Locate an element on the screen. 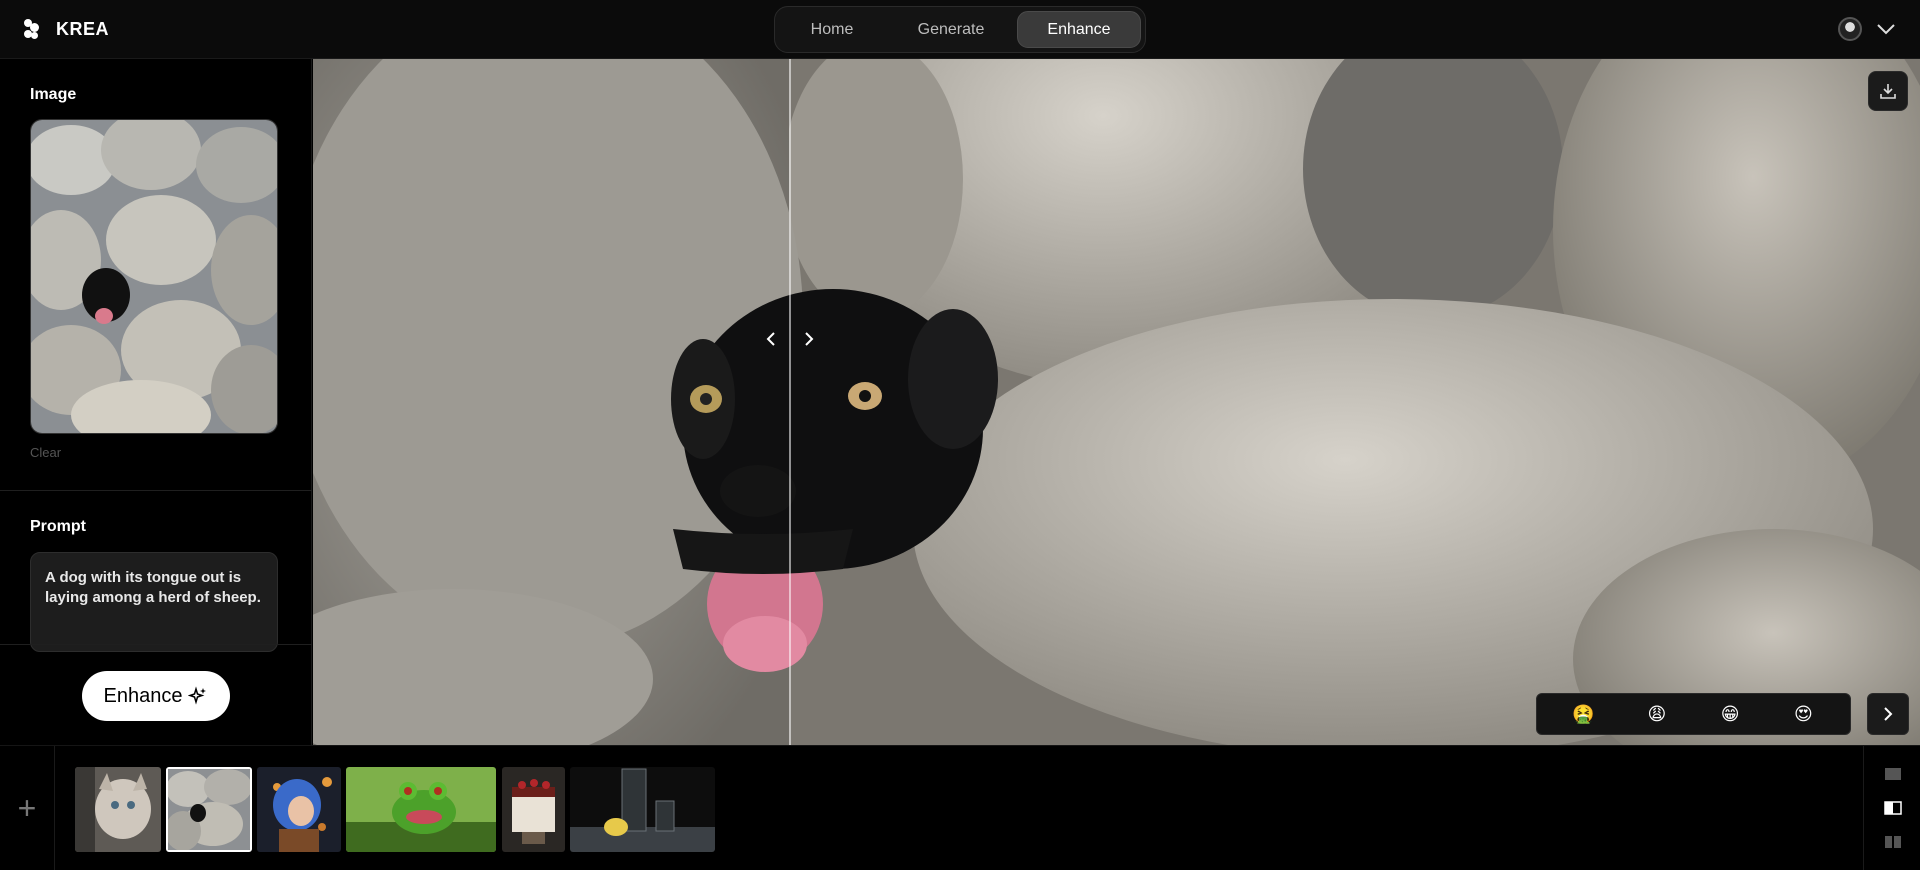  image-label: Image is located at coordinates (53, 94).